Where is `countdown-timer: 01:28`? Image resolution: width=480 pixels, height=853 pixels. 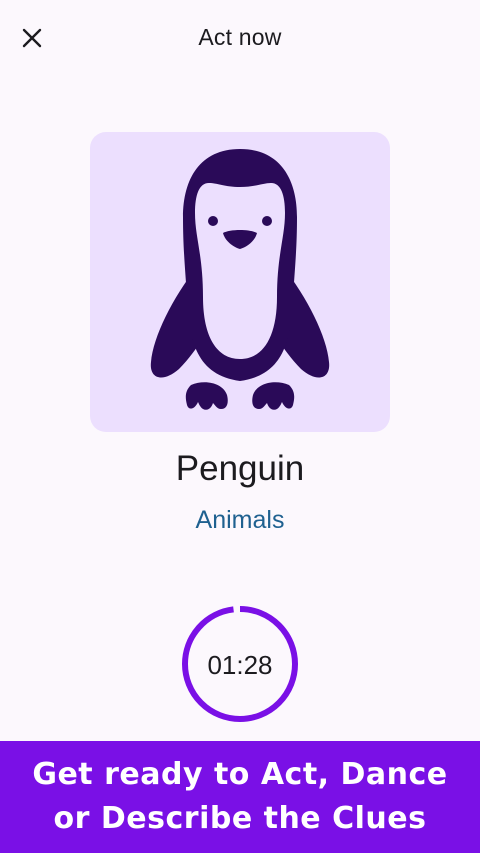
countdown-timer: 01:28 is located at coordinates (240, 664).